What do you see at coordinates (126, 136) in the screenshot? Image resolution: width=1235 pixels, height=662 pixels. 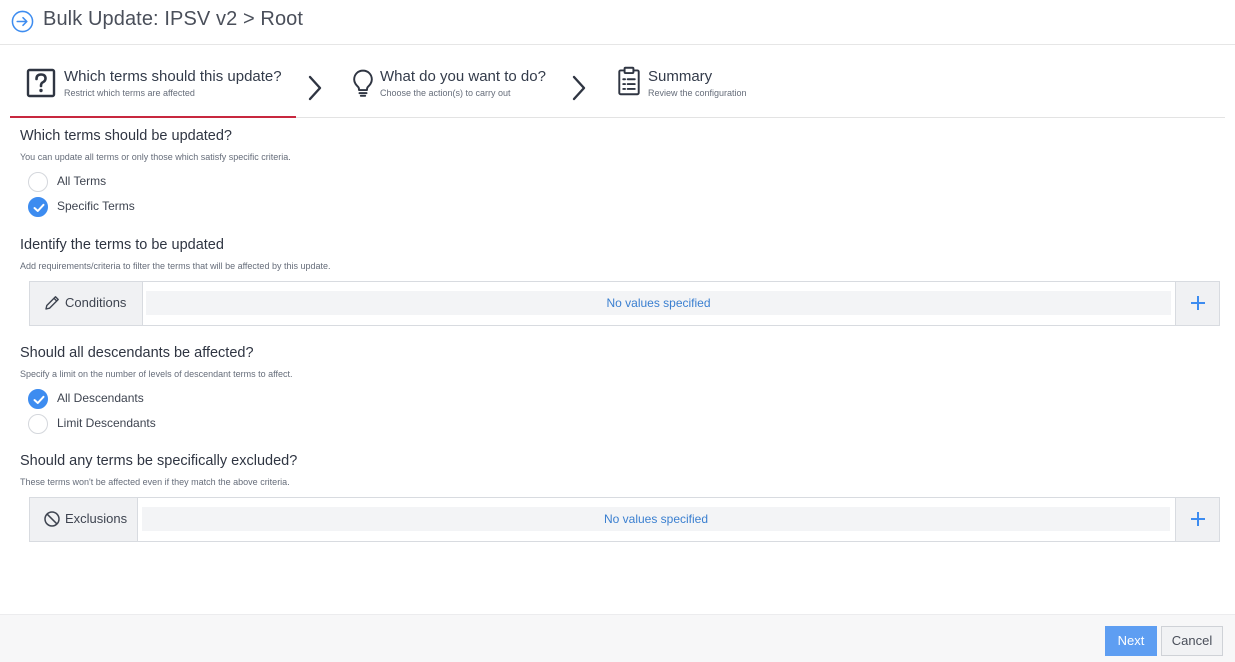 I see `section-title-which-terms: Which terms should be updated?` at bounding box center [126, 136].